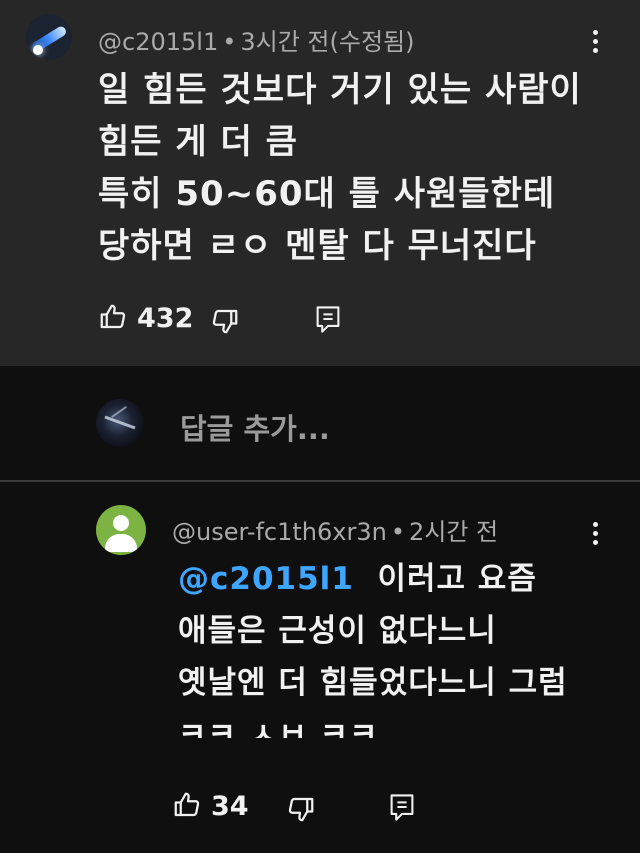 This screenshot has width=640, height=853. I want to click on reply-timestamp: 2시간 전, so click(453, 532).